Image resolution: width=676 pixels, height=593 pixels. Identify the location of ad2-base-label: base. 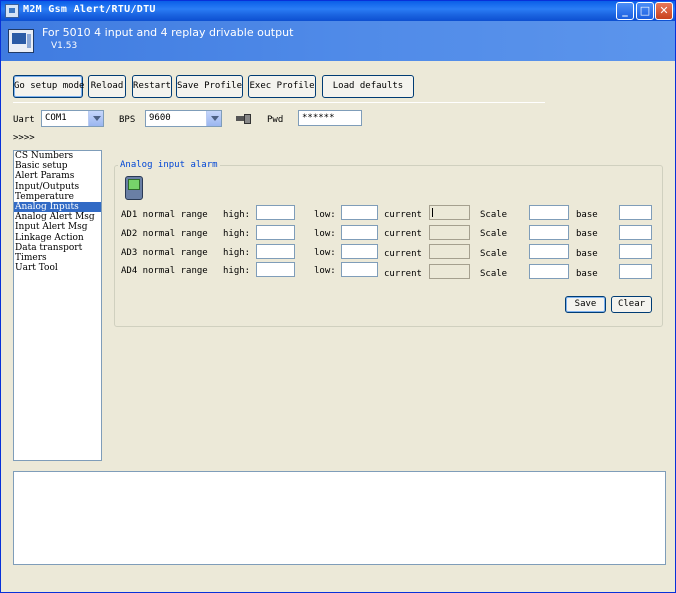
(587, 234).